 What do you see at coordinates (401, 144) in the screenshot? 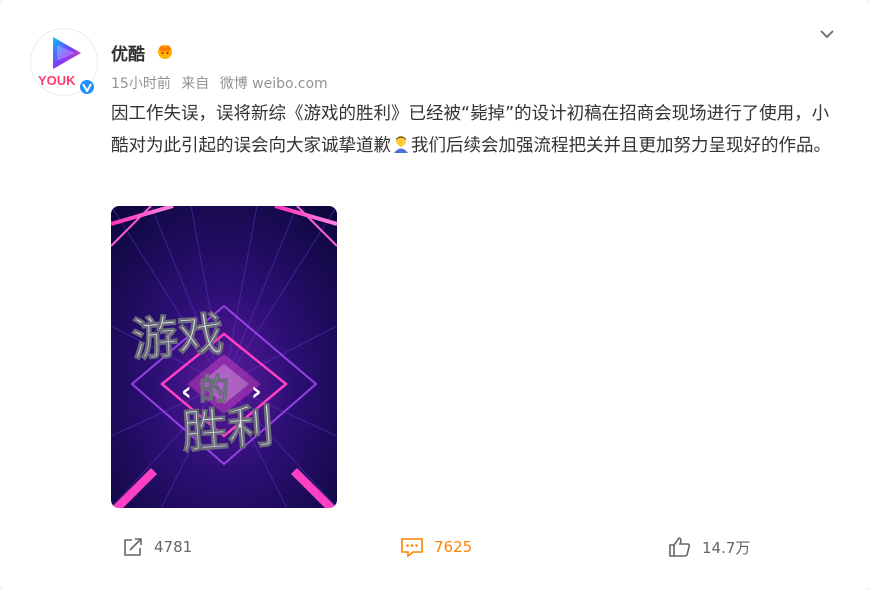
I see `bowing-emoji-icon` at bounding box center [401, 144].